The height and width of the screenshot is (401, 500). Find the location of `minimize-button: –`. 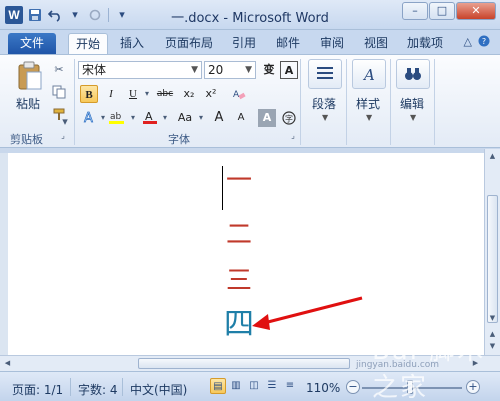

minimize-button: – is located at coordinates (415, 11).